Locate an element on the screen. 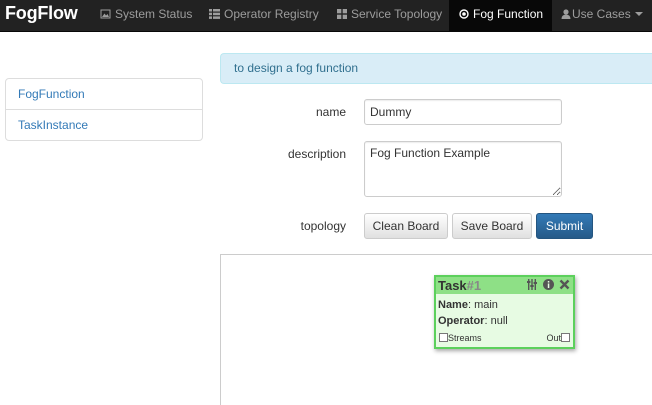 The image size is (652, 405). settings-icon is located at coordinates (532, 286).